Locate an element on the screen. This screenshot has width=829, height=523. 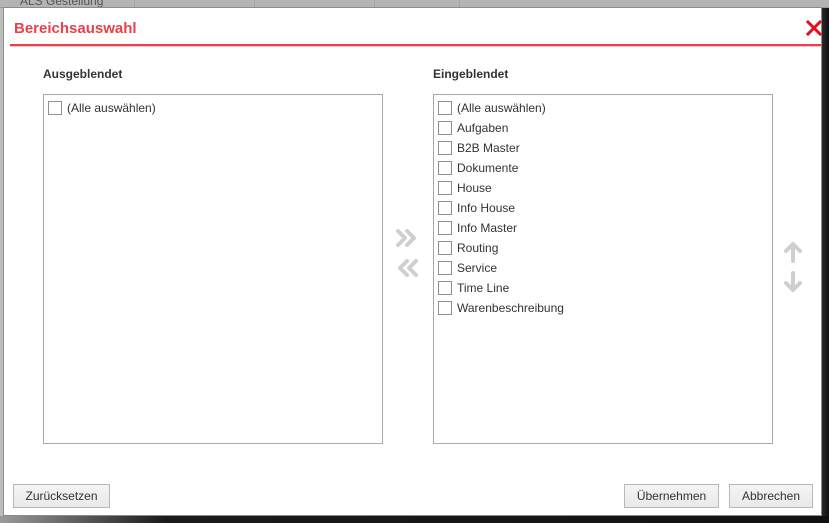
item-label: Info Master is located at coordinates (487, 228).